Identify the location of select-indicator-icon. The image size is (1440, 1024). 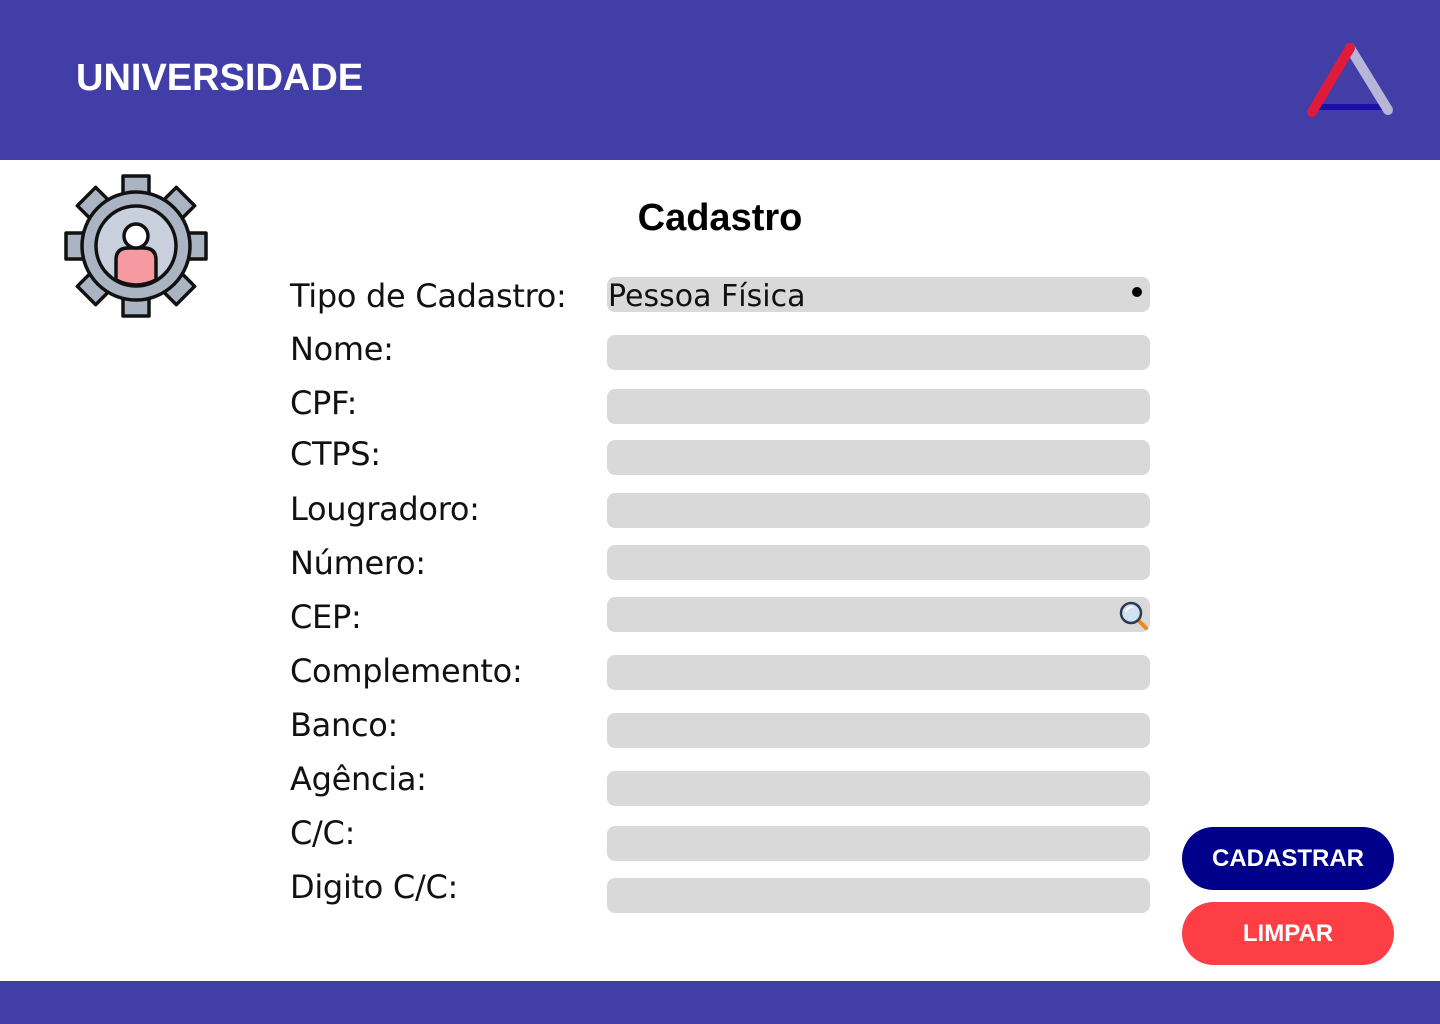
(1137, 292).